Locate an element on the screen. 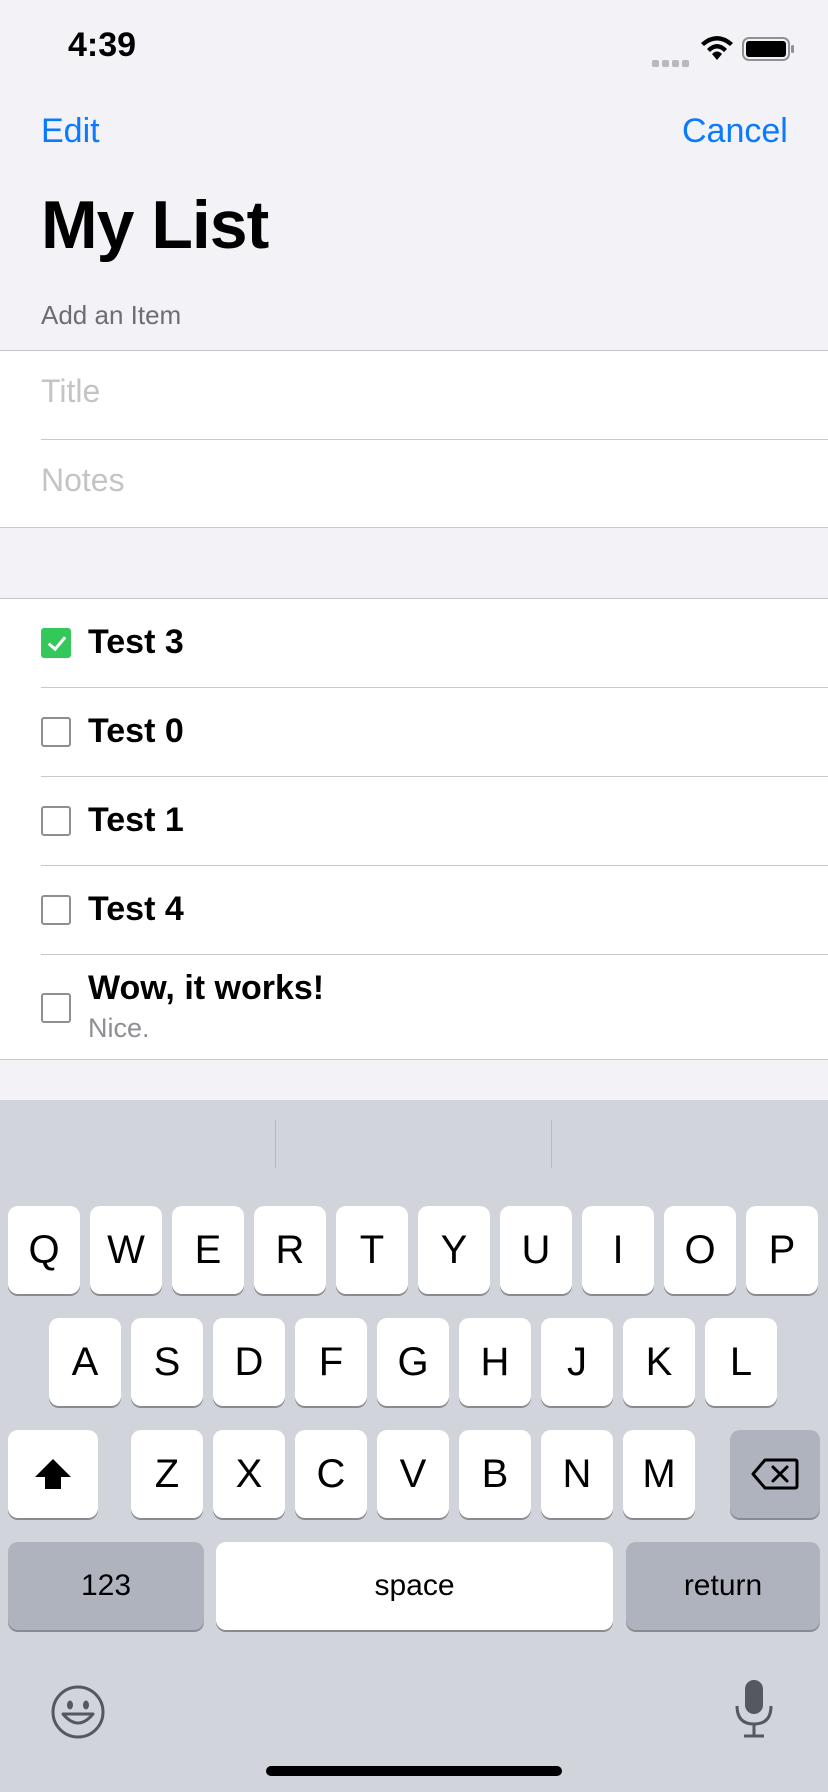 This screenshot has height=1792, width=828. key-h: H is located at coordinates (495, 1362).